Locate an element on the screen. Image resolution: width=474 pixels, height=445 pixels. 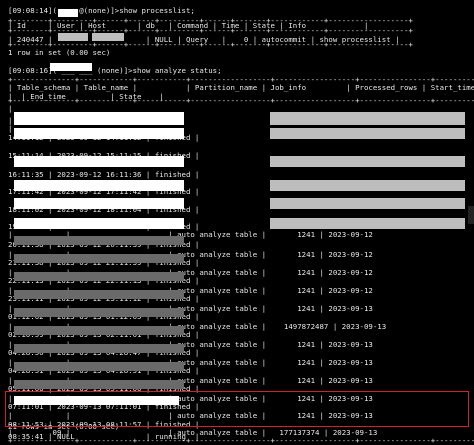
terminal-line: 1 row in set (0.00 sec) is located at coordinates (59, 52).